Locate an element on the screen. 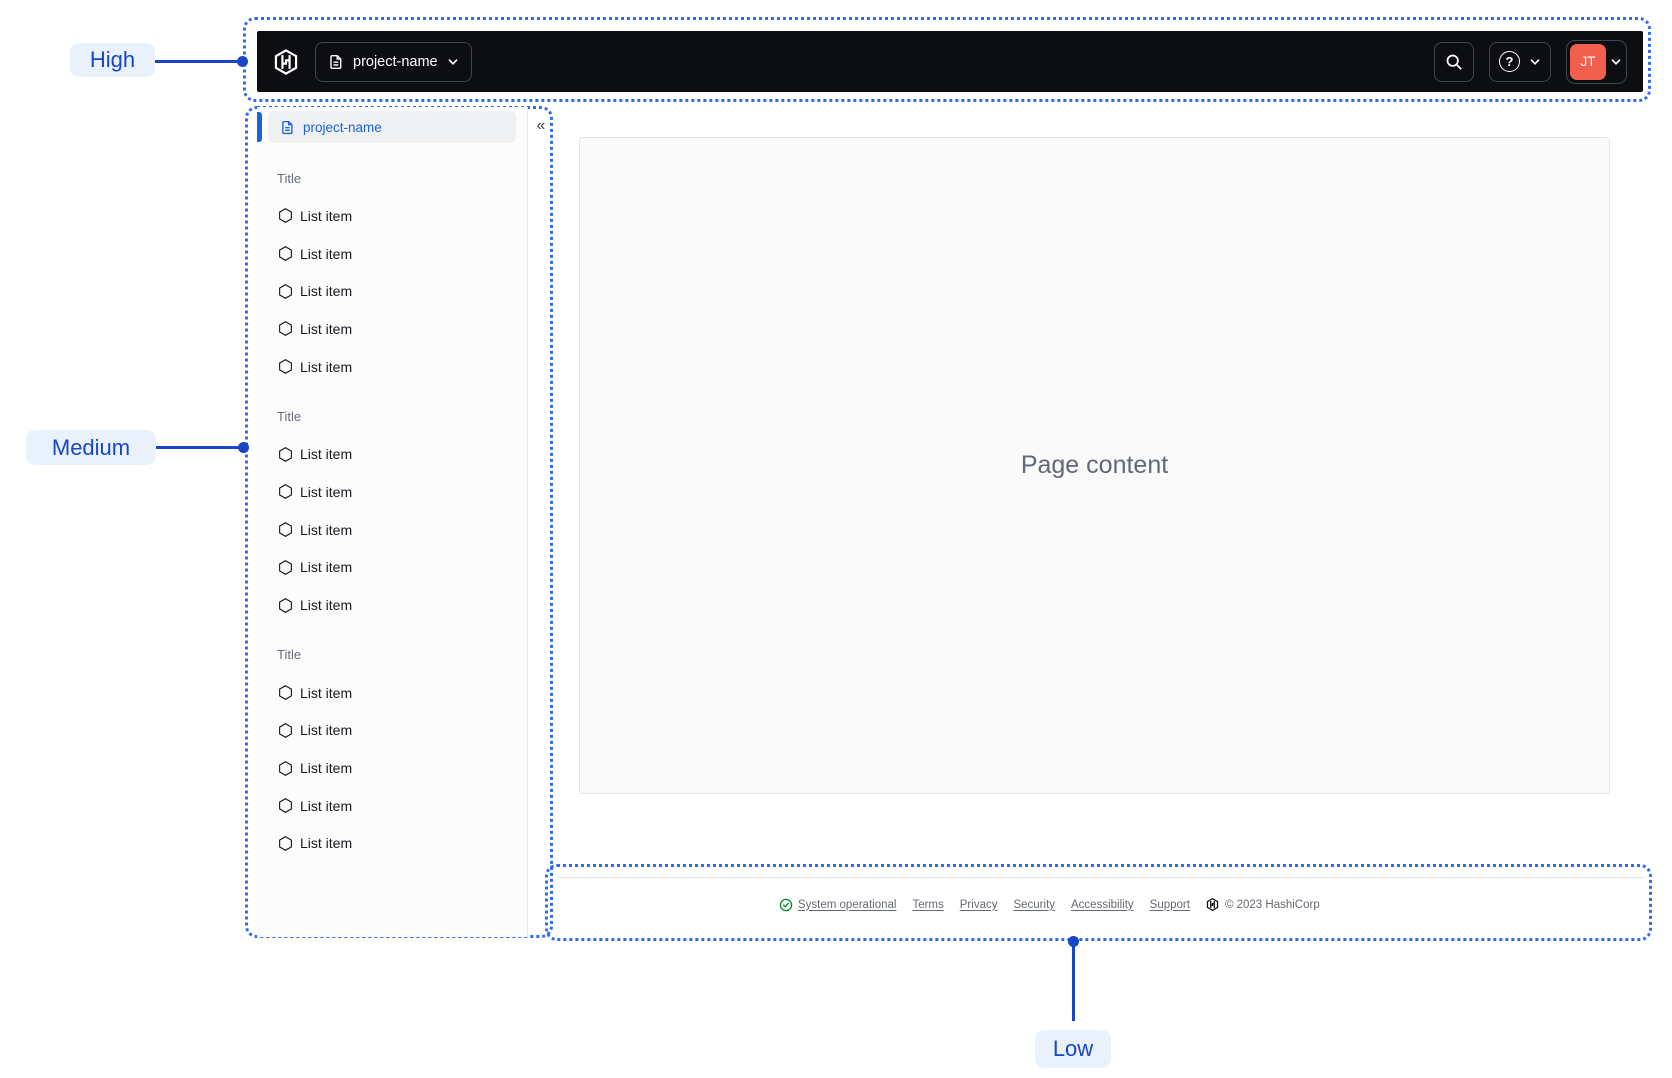 This screenshot has width=1672, height=1078. annotation-label-medium: Medium is located at coordinates (91, 447).